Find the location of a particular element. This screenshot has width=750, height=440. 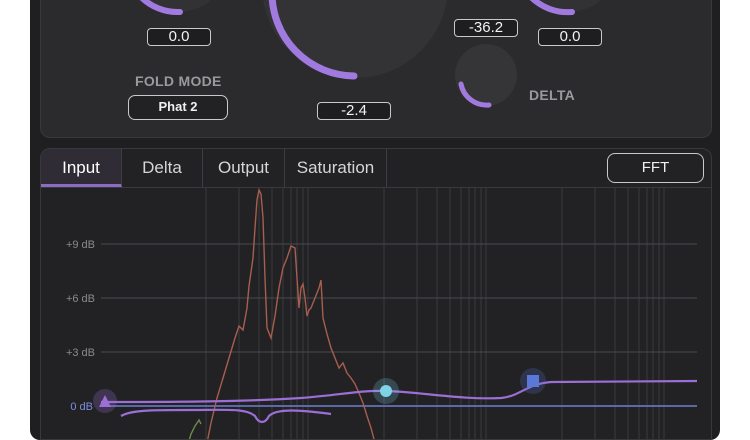

tab-input: Input is located at coordinates (81, 168).